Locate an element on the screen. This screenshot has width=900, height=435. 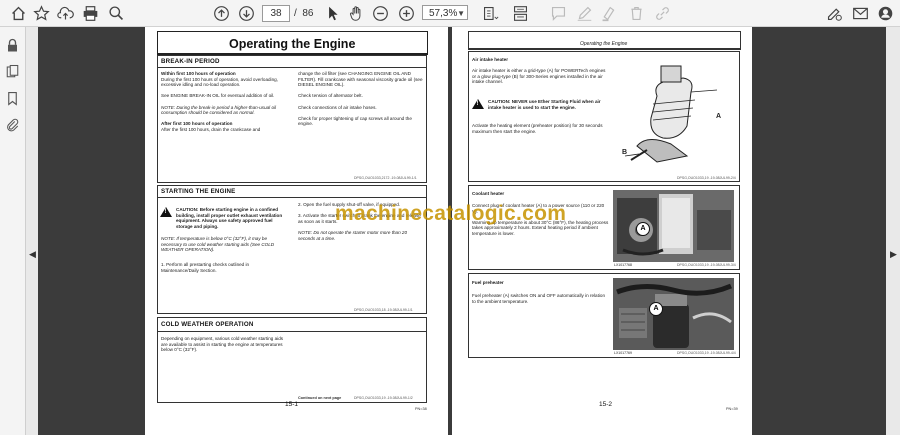
lock-icon is located at coordinates (12, 45).